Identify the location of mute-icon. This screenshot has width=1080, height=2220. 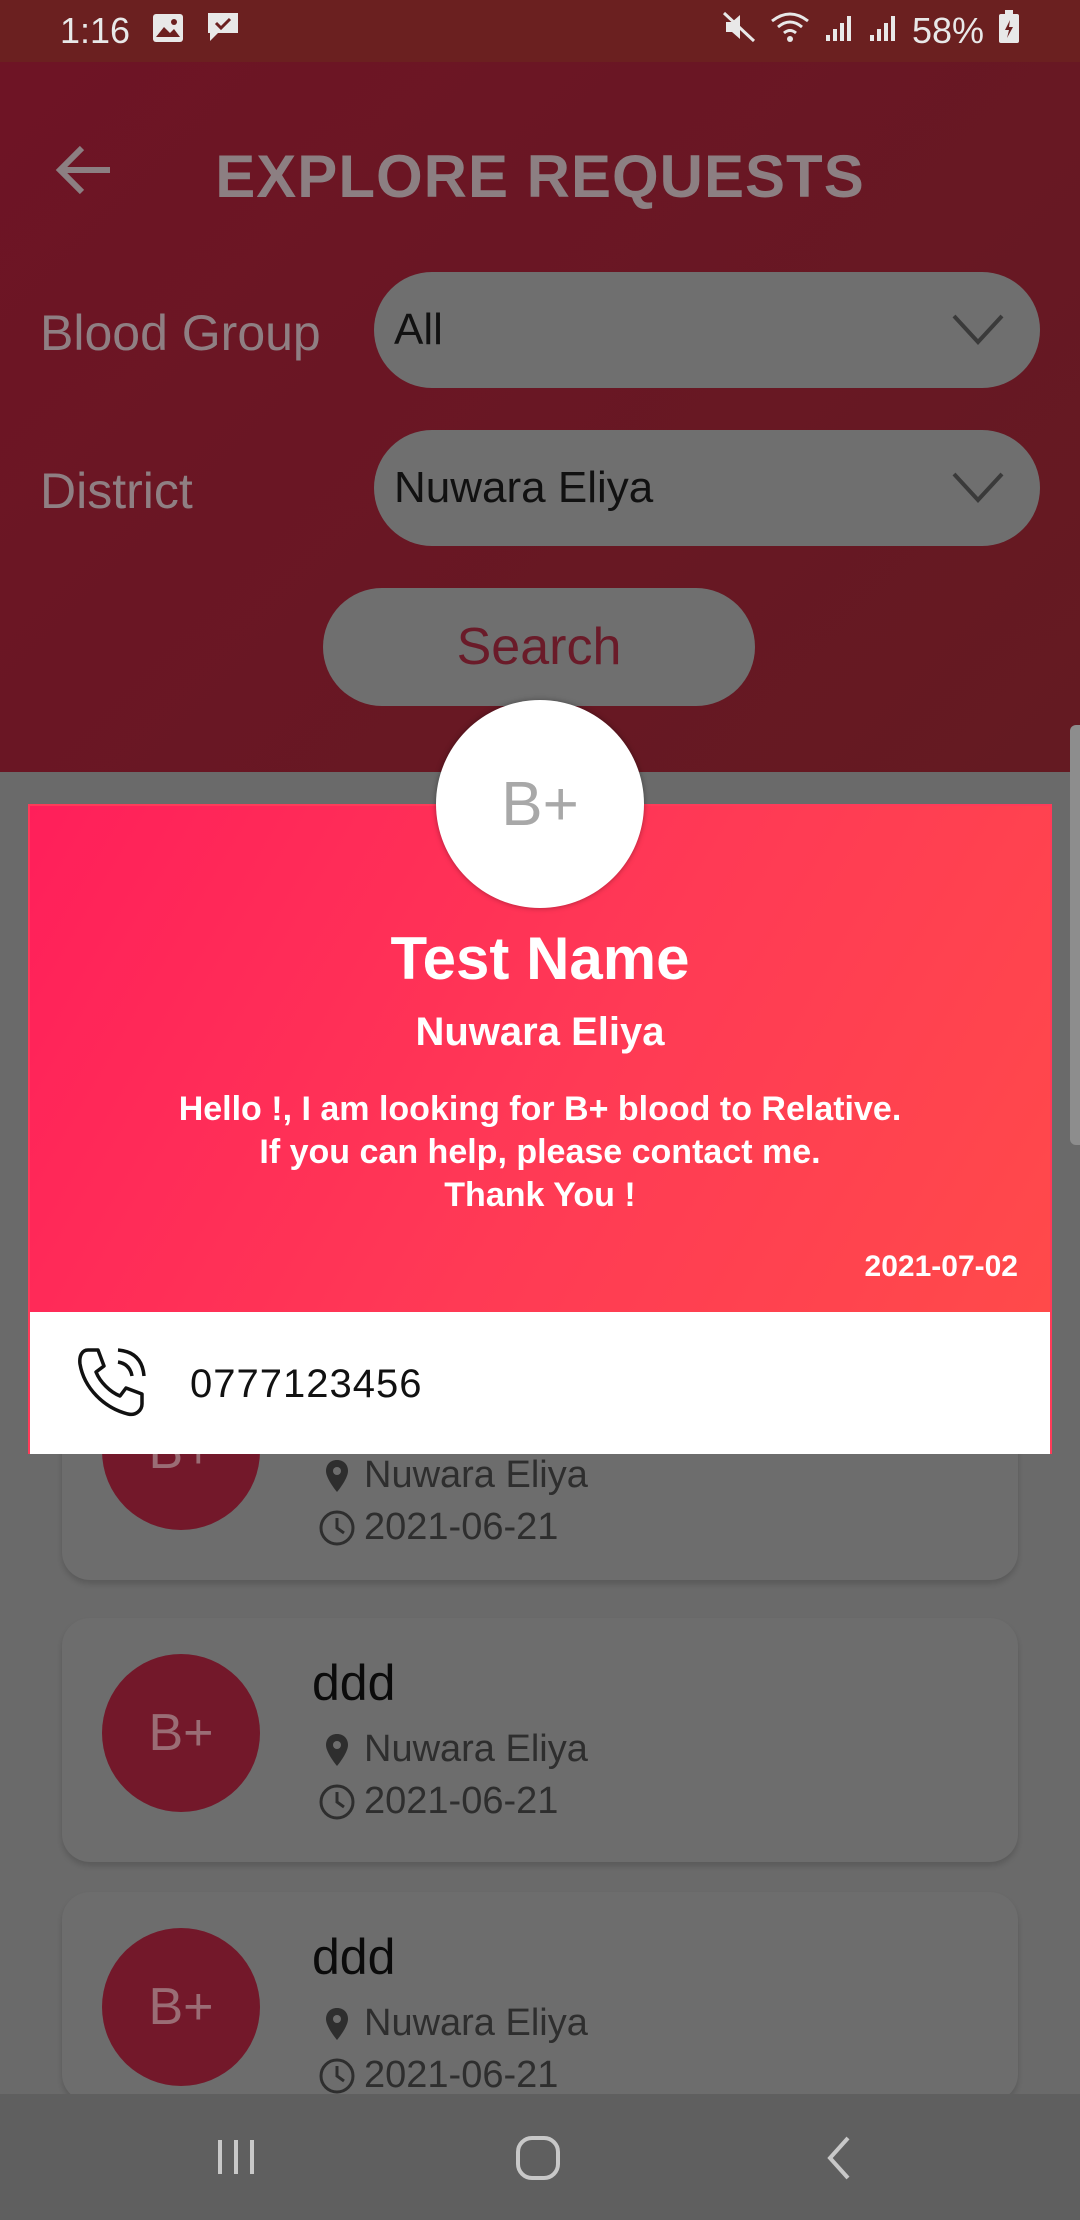
(739, 31).